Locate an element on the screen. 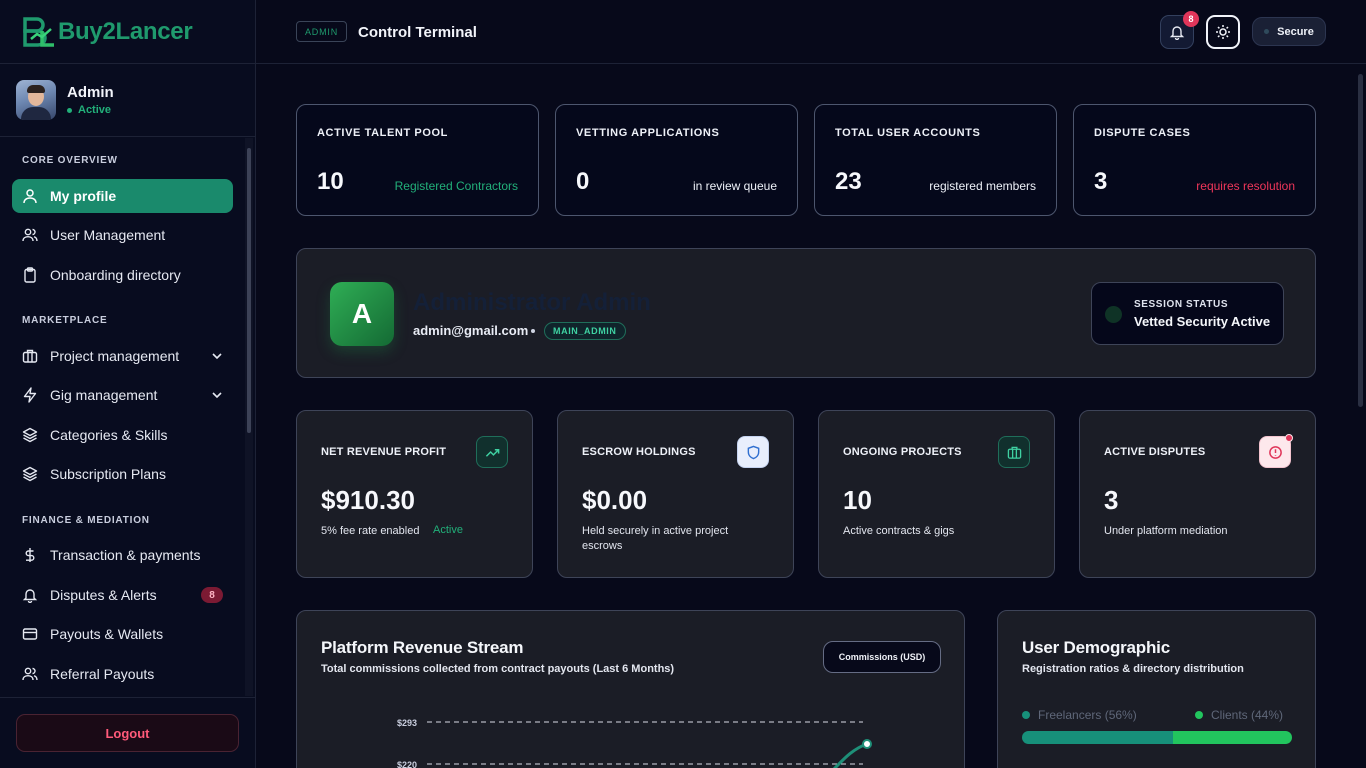 Image resolution: width=1366 pixels, height=768 pixels. secure-status-button: Secure is located at coordinates (1289, 31).